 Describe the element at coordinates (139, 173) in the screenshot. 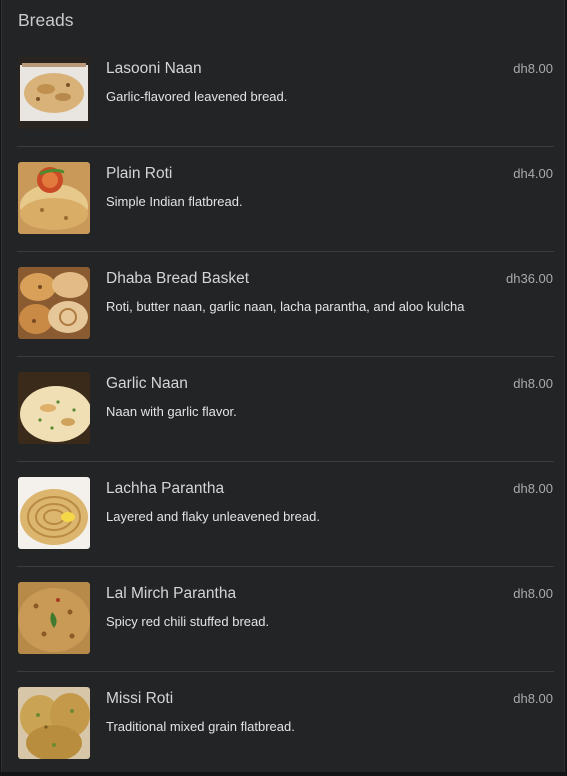

I see `item-name: Plain Roti` at that location.